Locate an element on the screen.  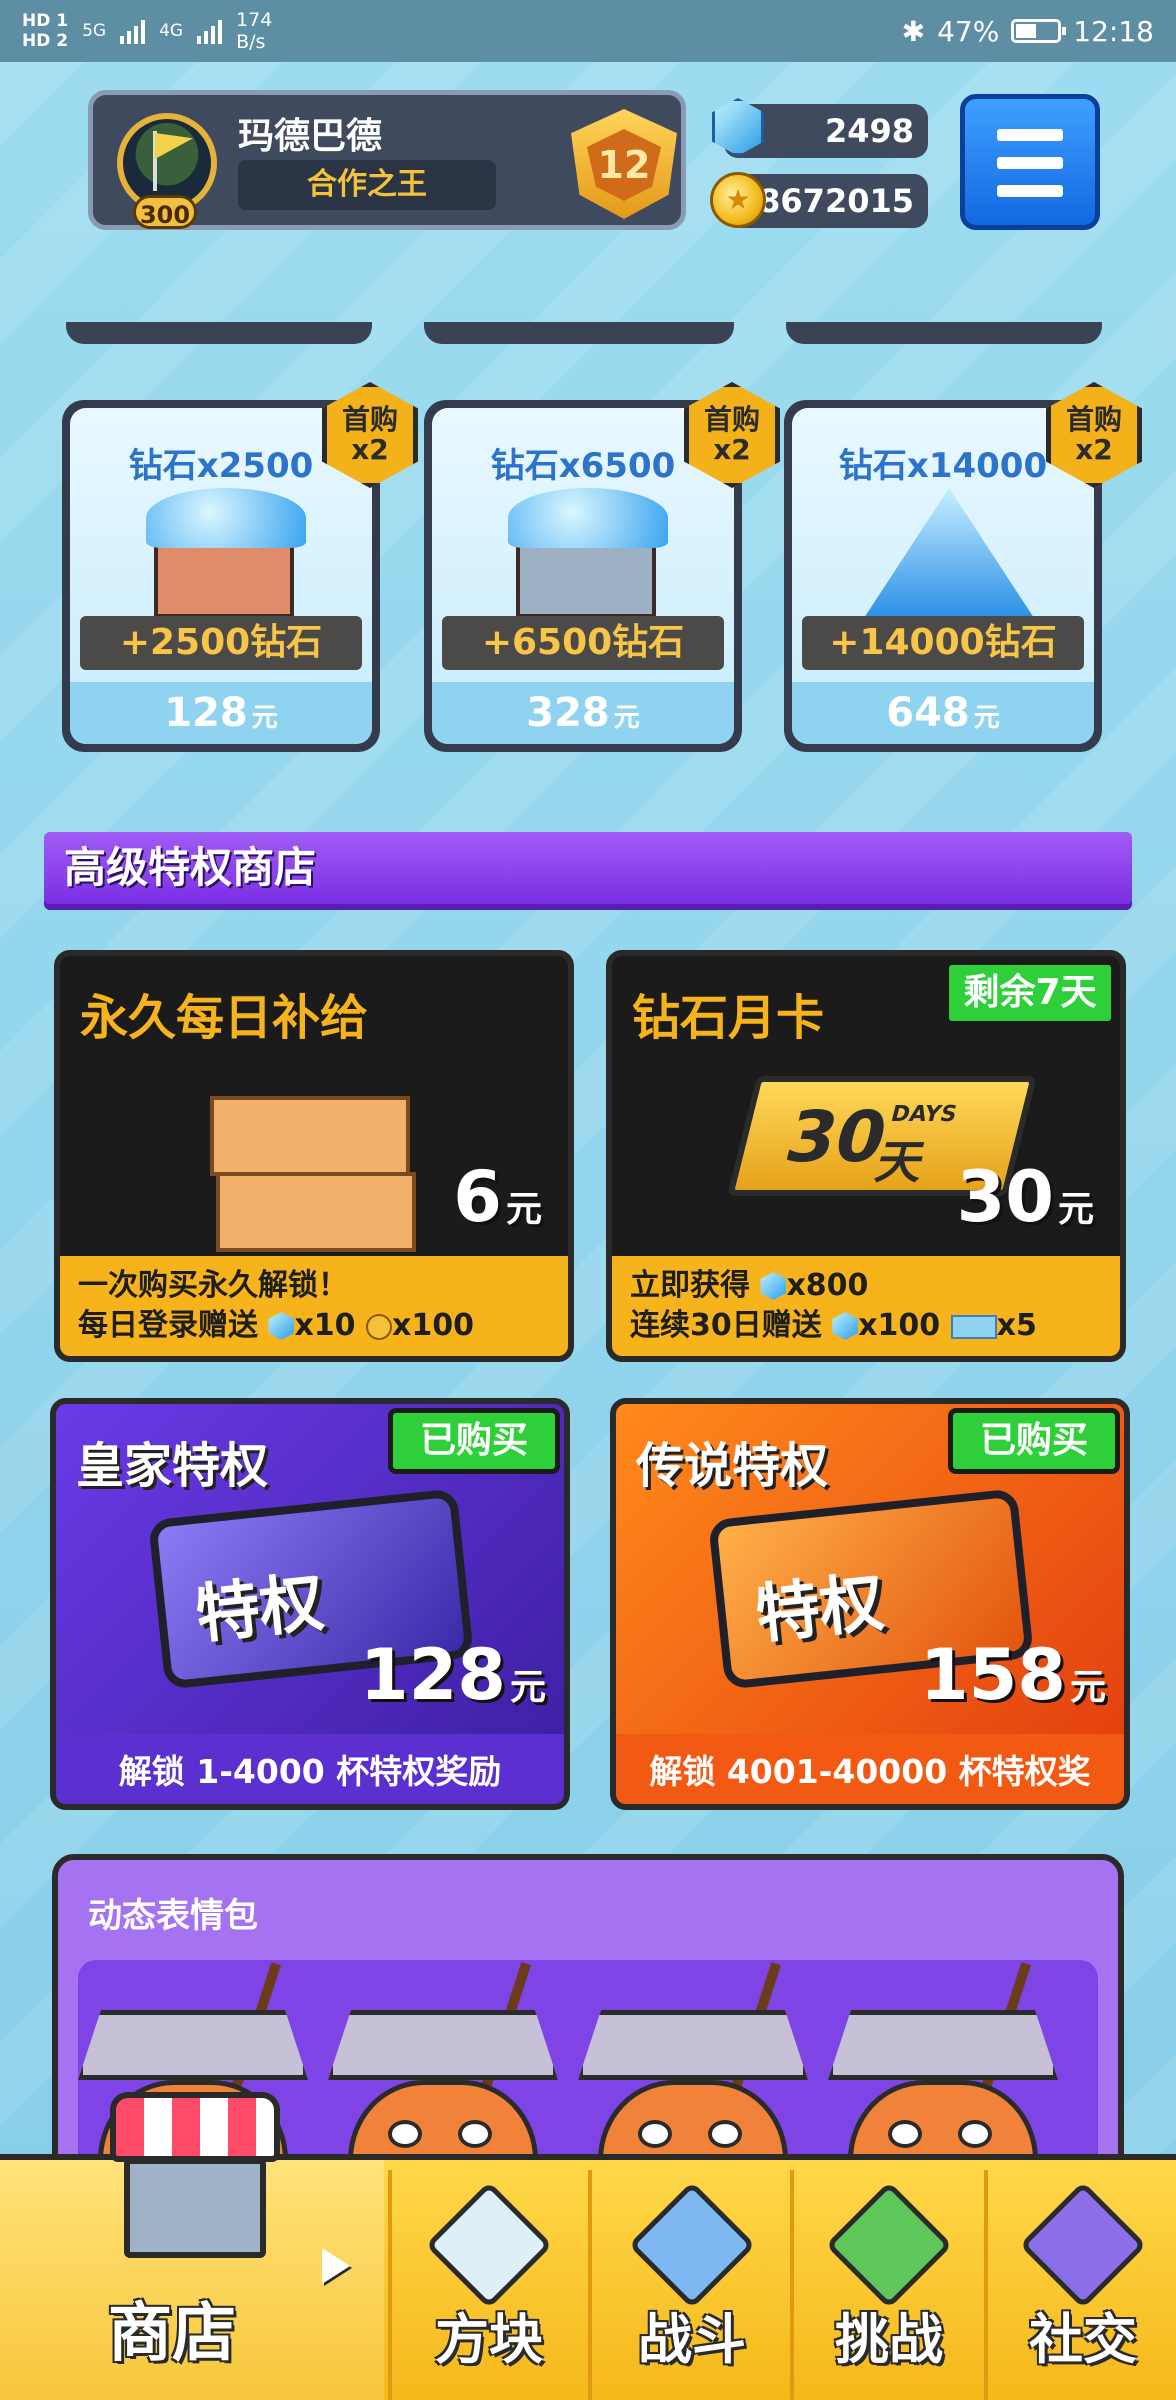
player-name: 玛德巴德 is located at coordinates (310, 136).